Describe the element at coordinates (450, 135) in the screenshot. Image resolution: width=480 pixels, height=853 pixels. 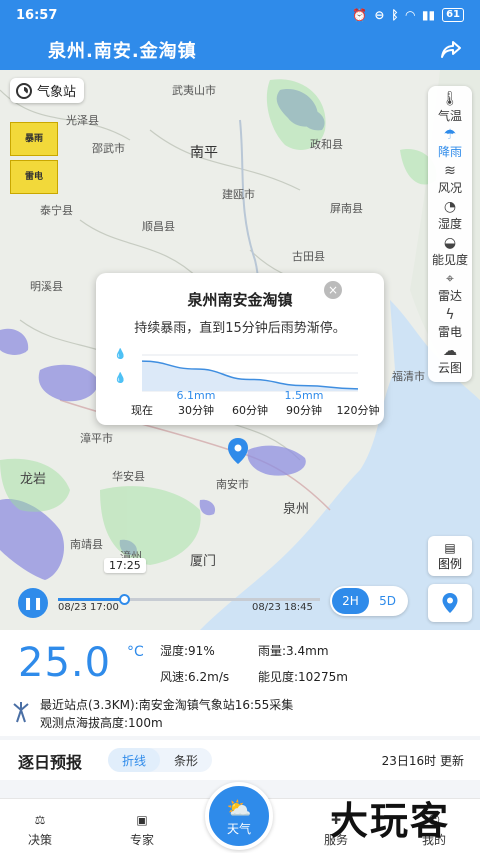
I see `rain-icon: ☂` at that location.